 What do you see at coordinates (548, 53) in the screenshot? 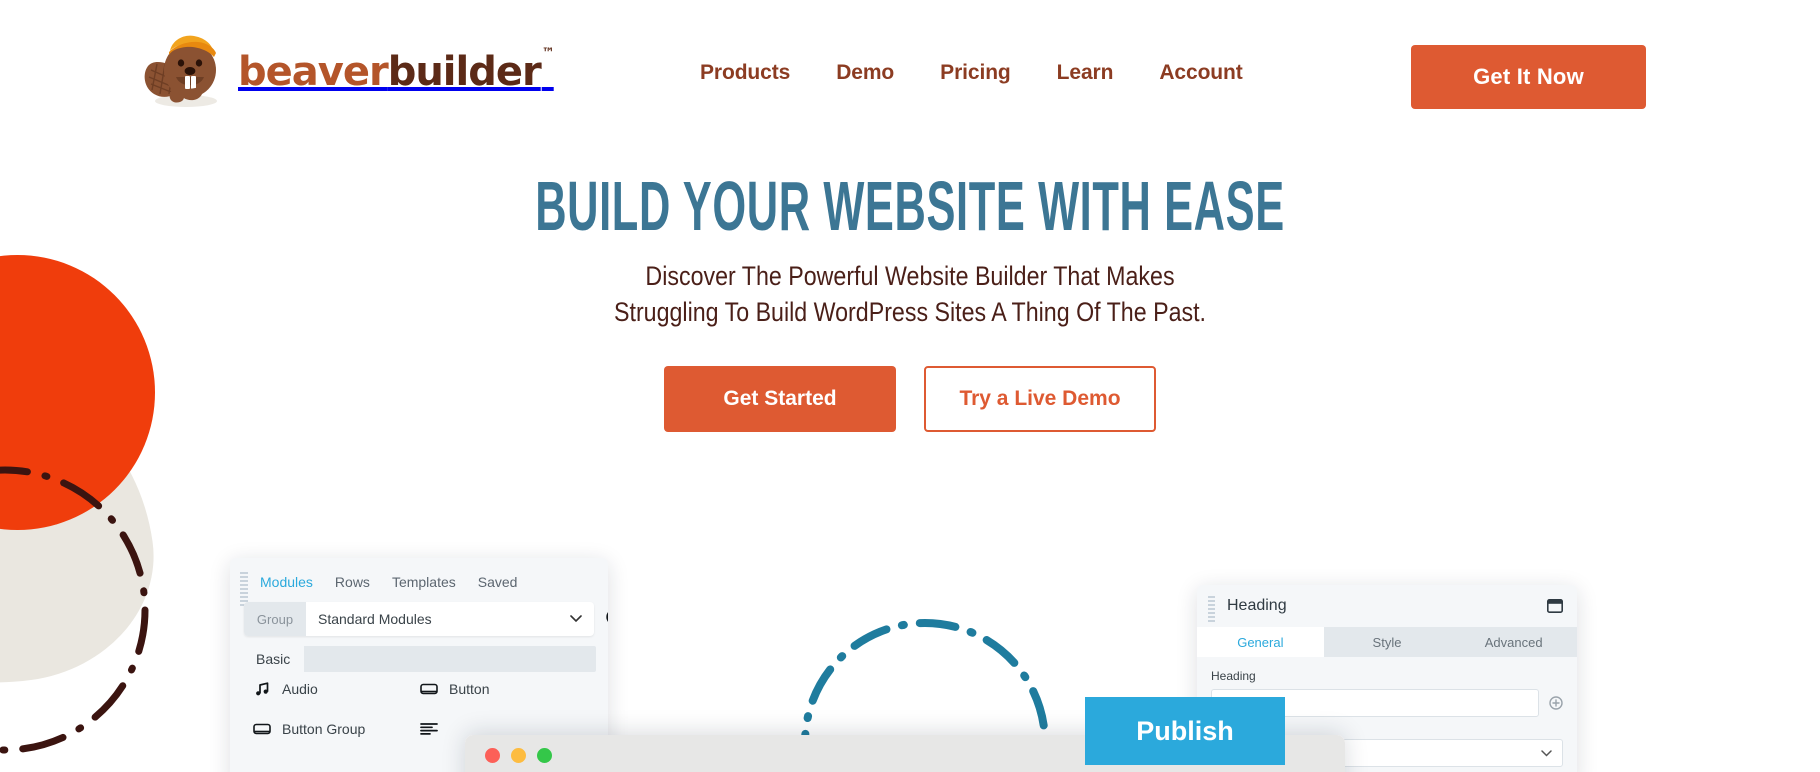
I see `trademark-symbol: ™` at bounding box center [548, 53].